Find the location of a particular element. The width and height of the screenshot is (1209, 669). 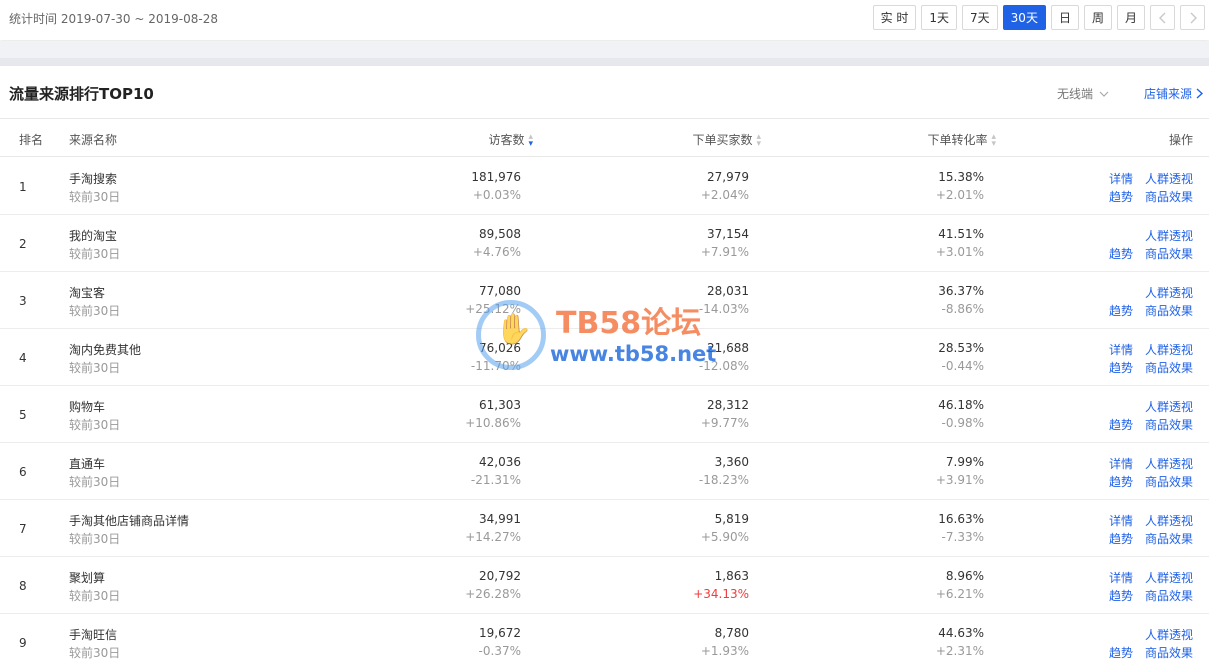

section-gap is located at coordinates (604, 53).